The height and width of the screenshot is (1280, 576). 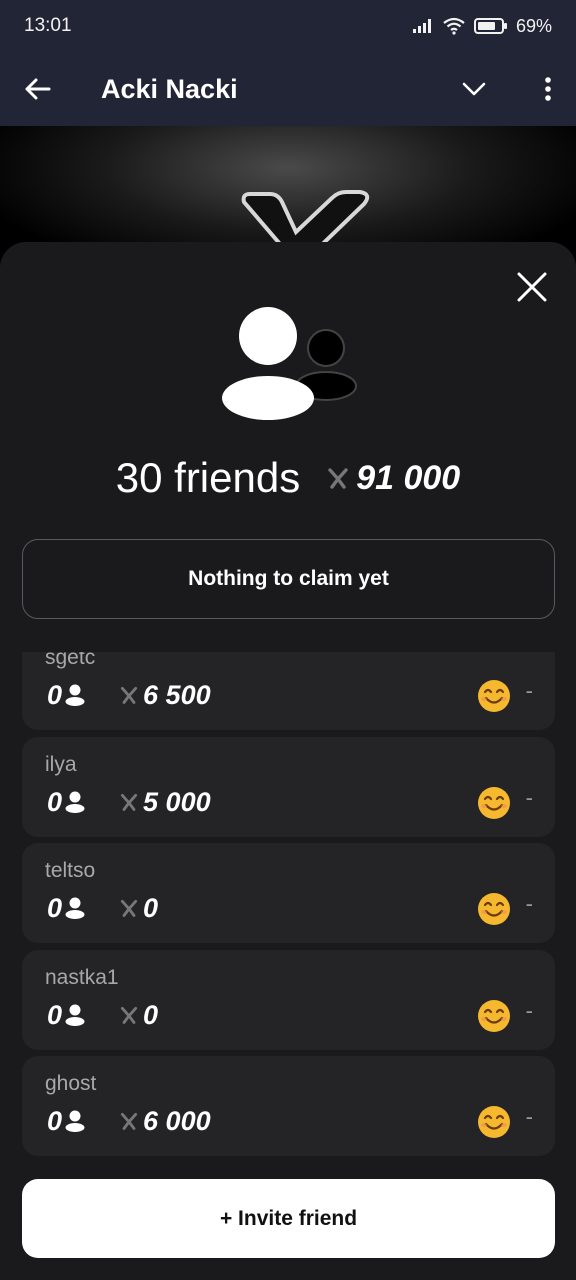 What do you see at coordinates (70, 870) in the screenshot?
I see `friend-name: teltso` at bounding box center [70, 870].